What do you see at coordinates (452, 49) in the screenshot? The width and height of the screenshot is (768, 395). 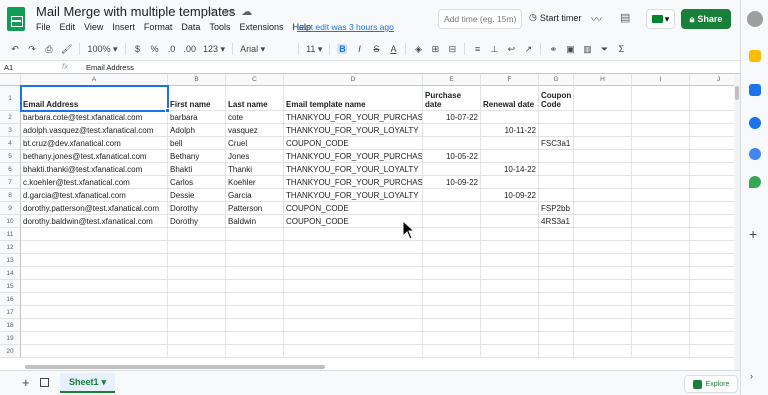 I see `merge-cells-icon: ⊟` at bounding box center [452, 49].